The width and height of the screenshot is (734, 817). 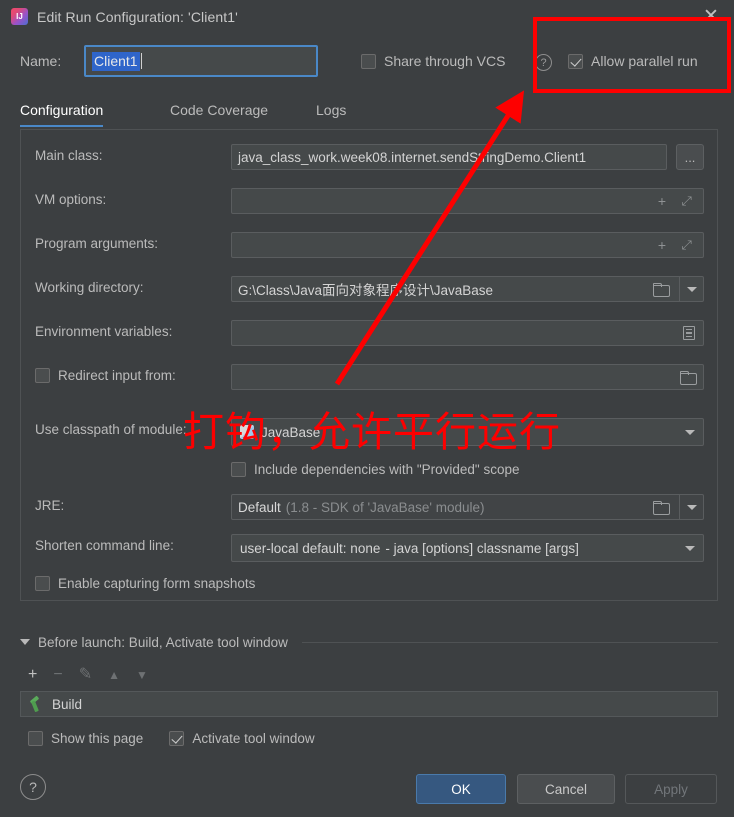 I want to click on vm-options-add-icon: +, so click(x=662, y=201).